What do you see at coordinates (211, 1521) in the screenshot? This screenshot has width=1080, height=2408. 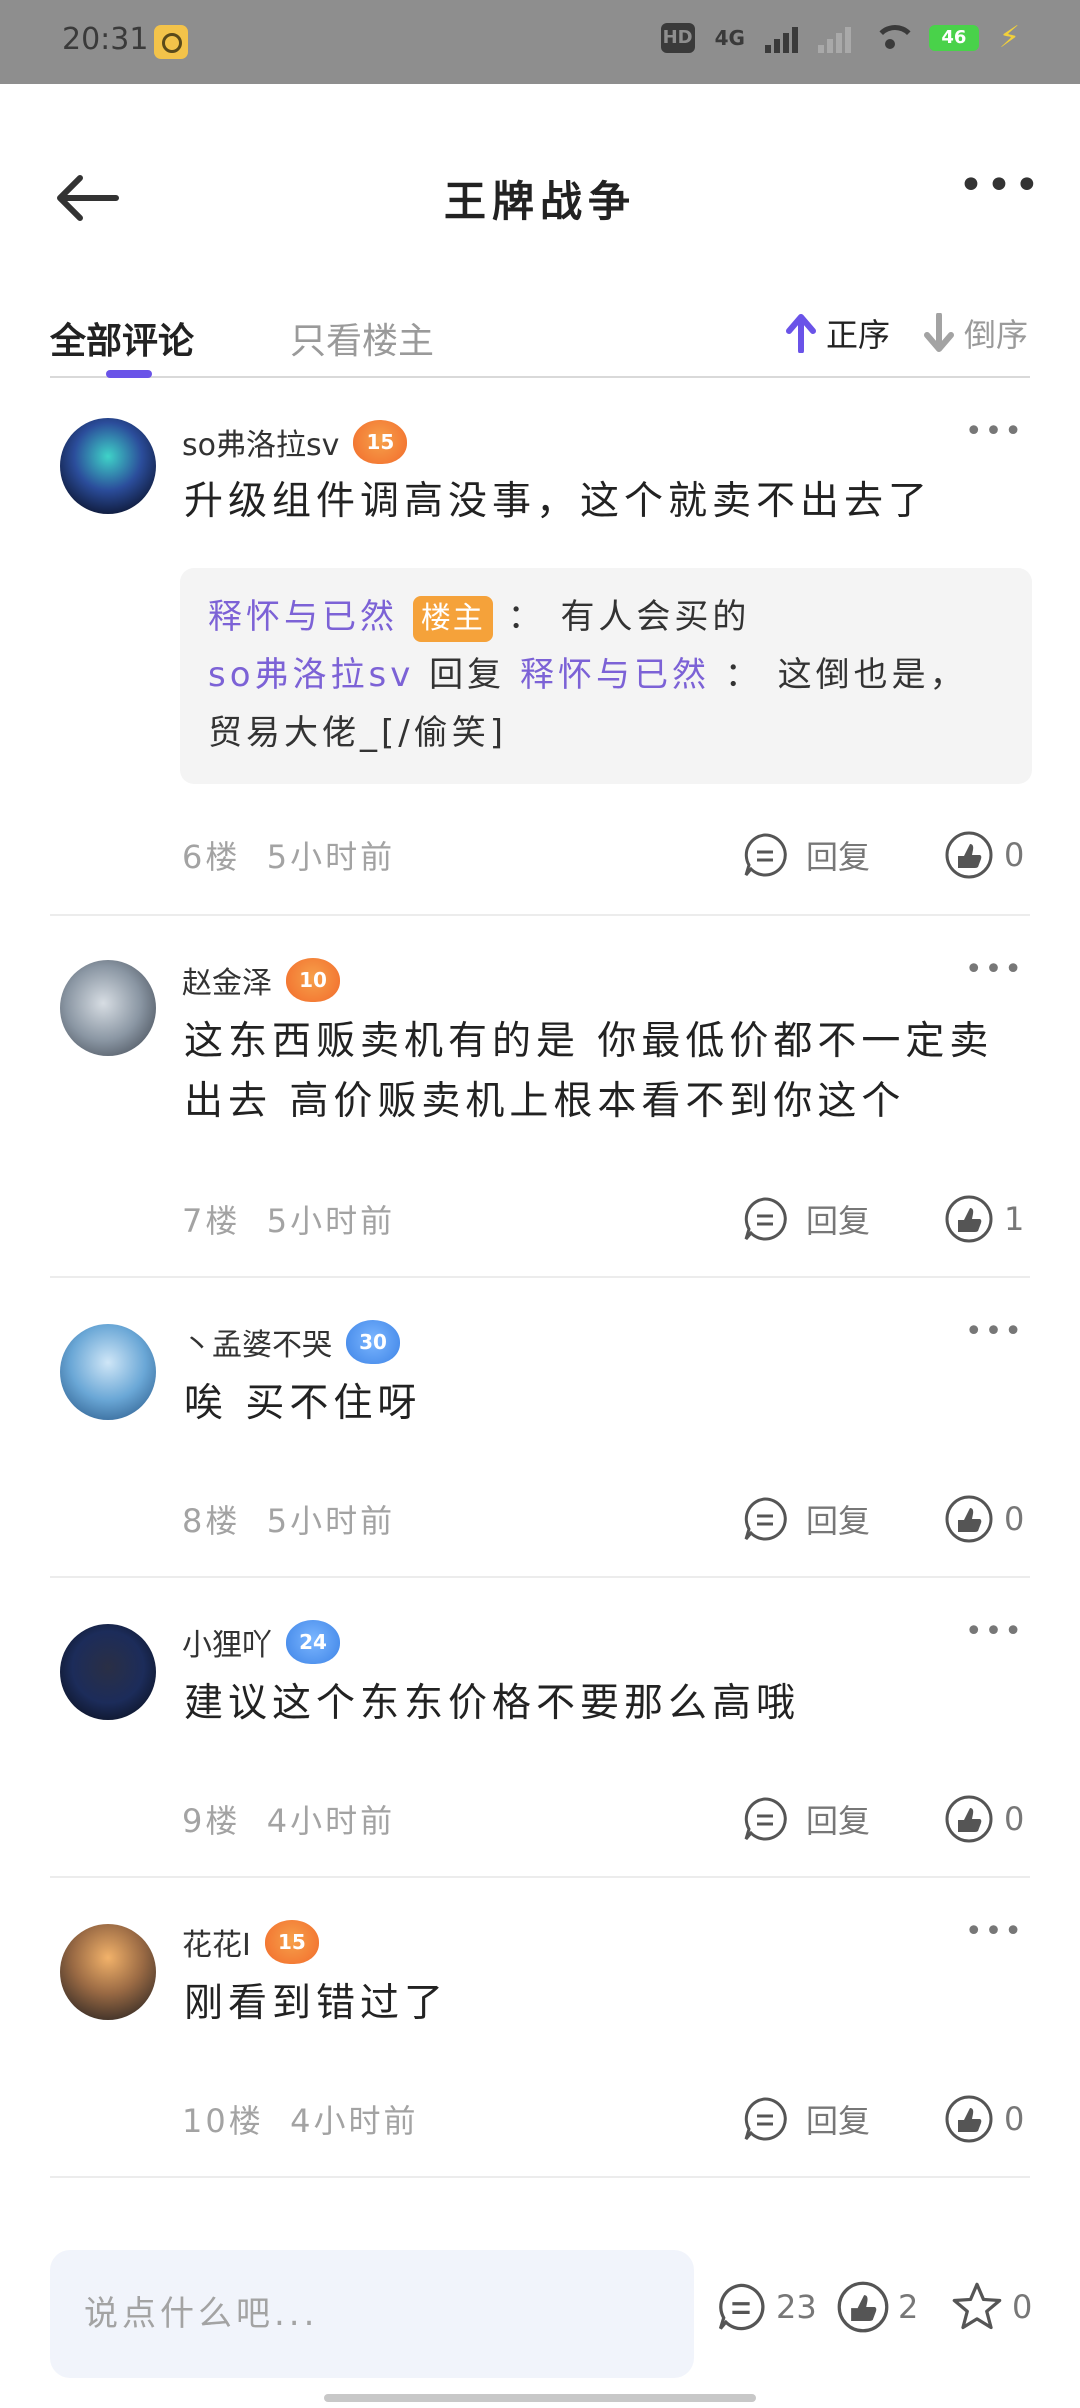 I see `floor-number: 8楼` at bounding box center [211, 1521].